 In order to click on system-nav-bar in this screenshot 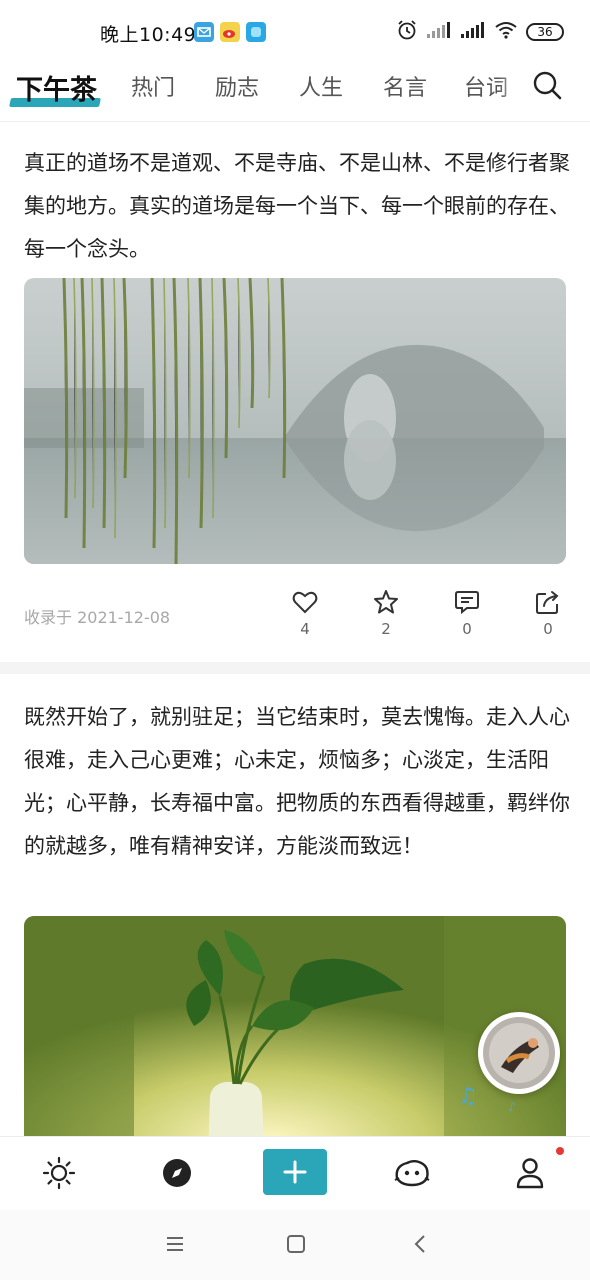, I will do `click(295, 1245)`.